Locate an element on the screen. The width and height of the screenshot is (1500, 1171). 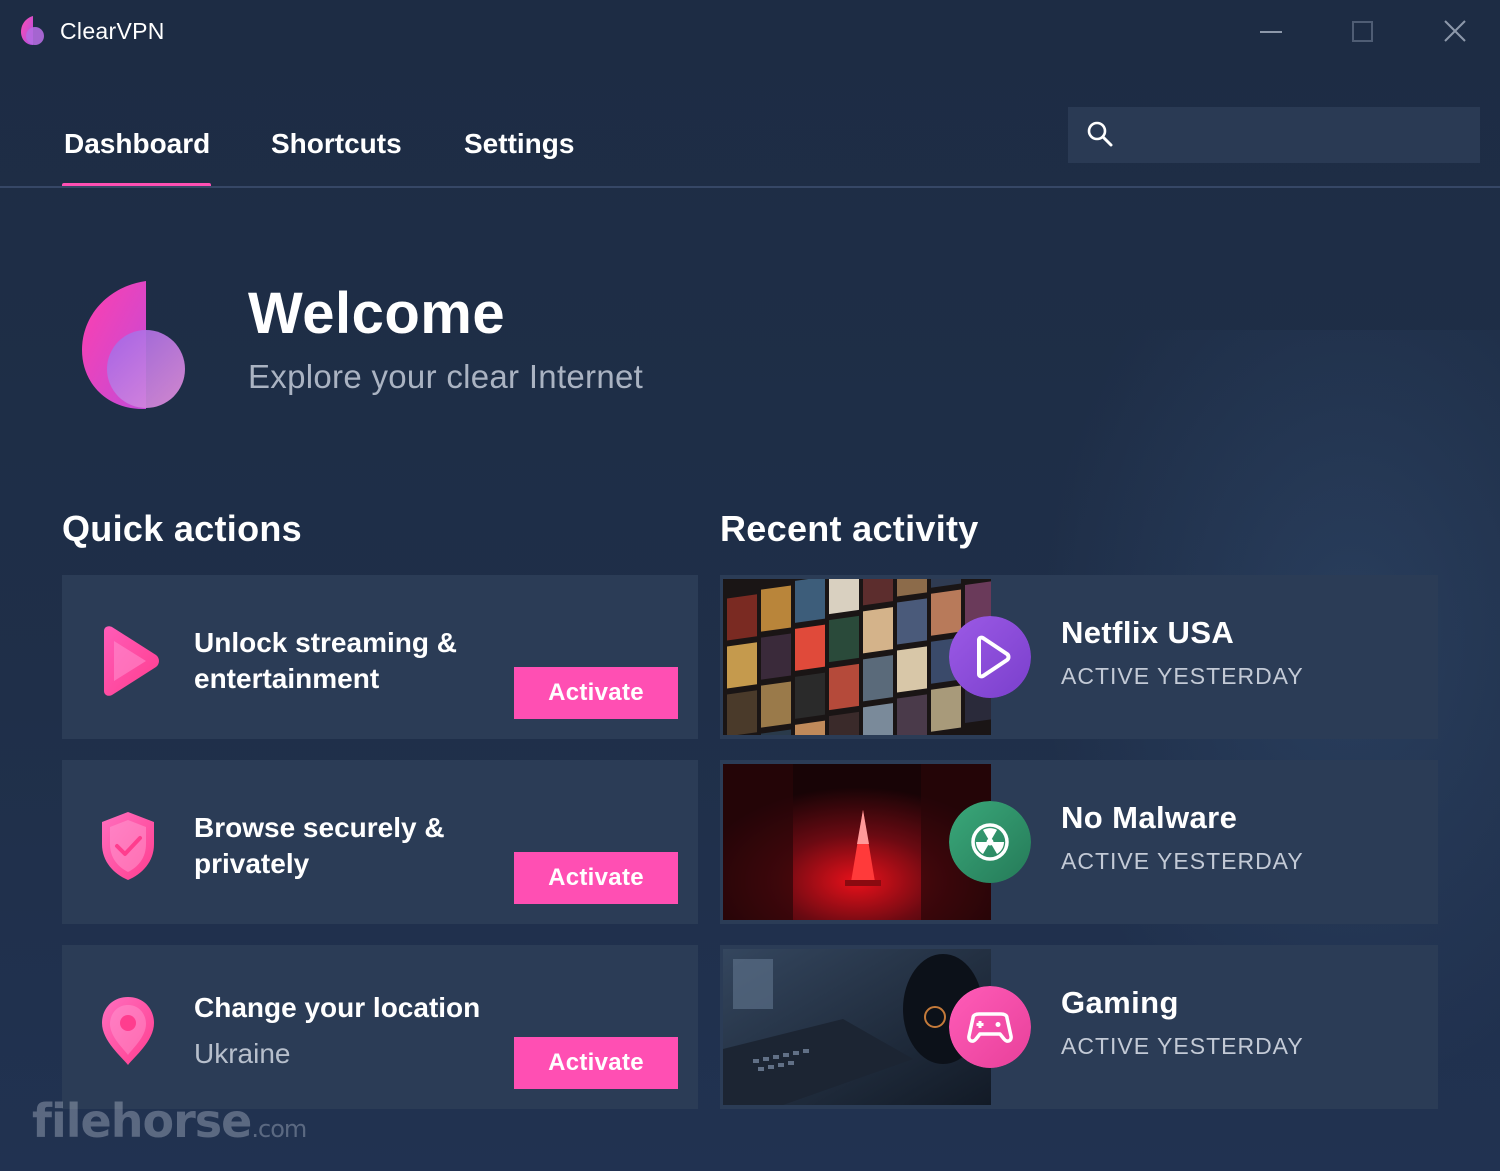
welcome-title: Welcome is located at coordinates (377, 313).